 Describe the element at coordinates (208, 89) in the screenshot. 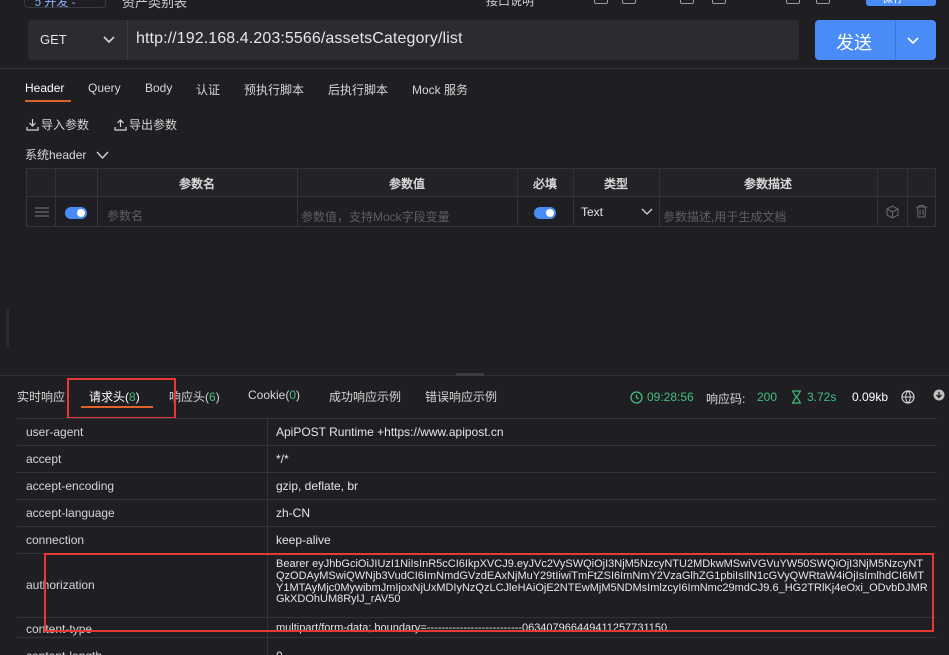

I see `tab-auth: 认证` at that location.